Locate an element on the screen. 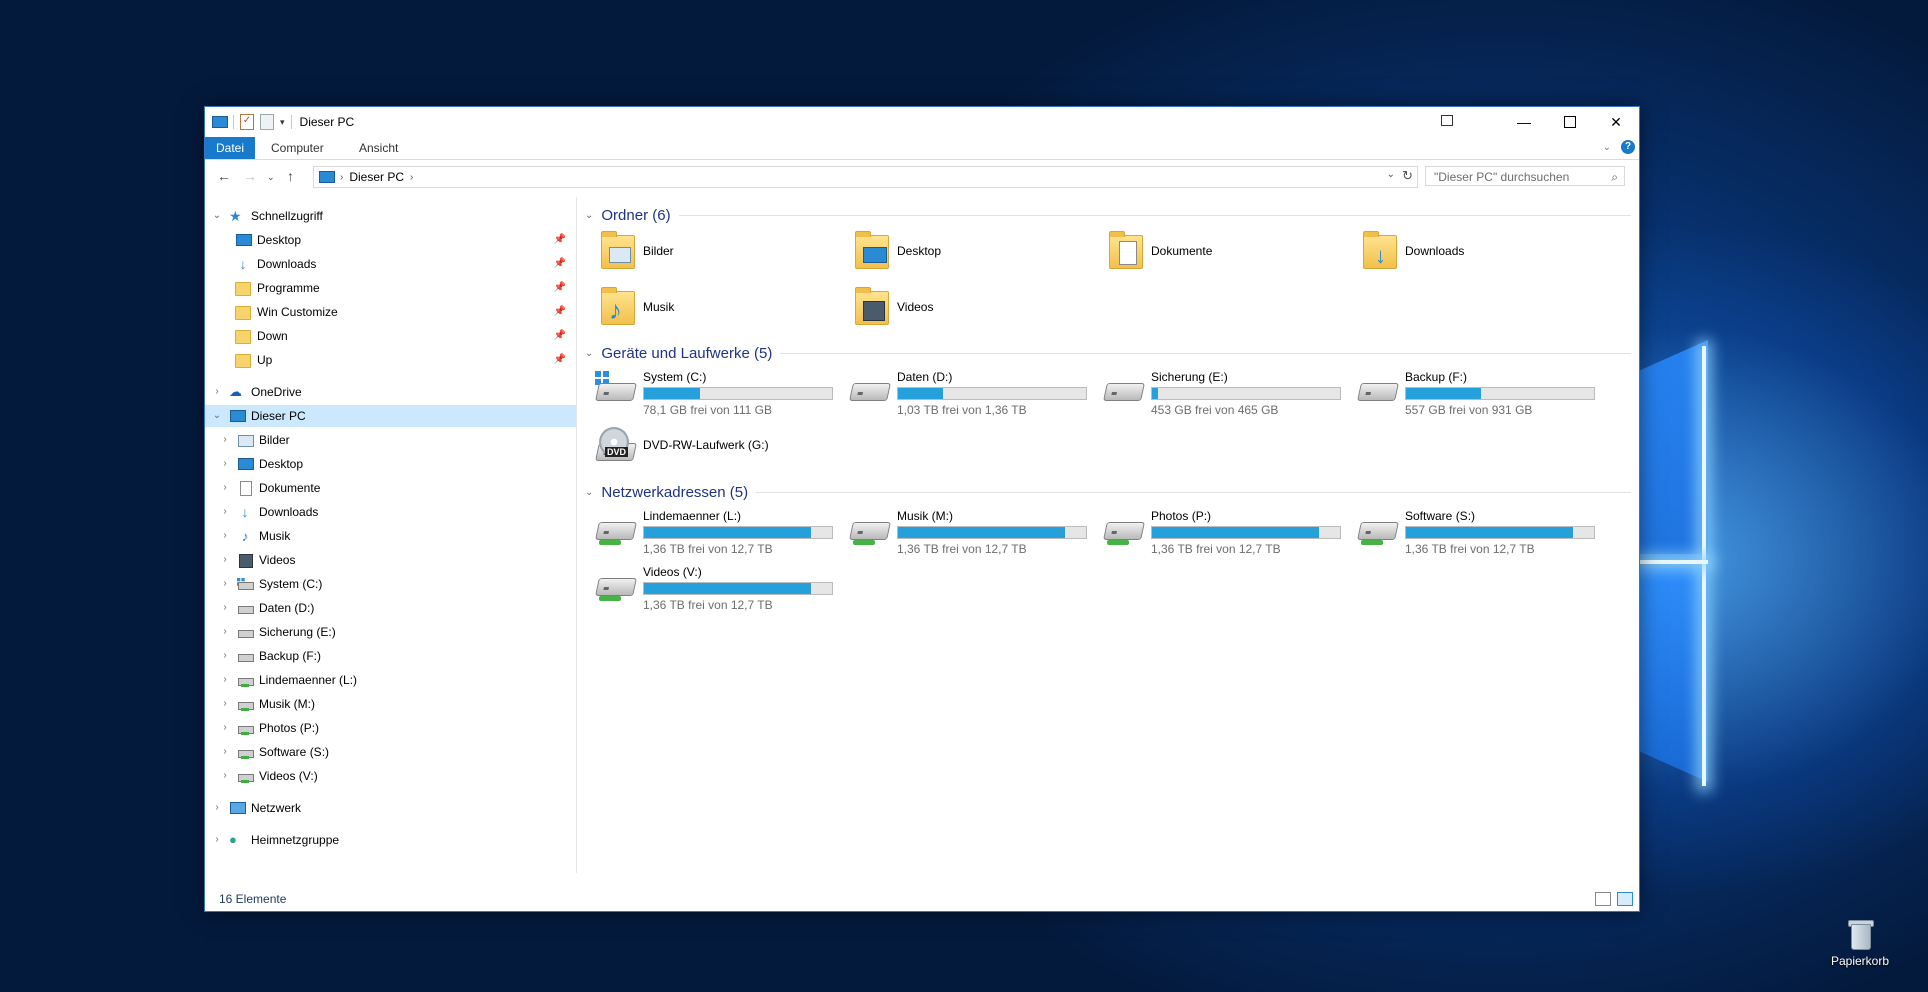 This screenshot has width=1928, height=992. tree-item-onedrive: › ☁ OneDrive is located at coordinates (256, 392).